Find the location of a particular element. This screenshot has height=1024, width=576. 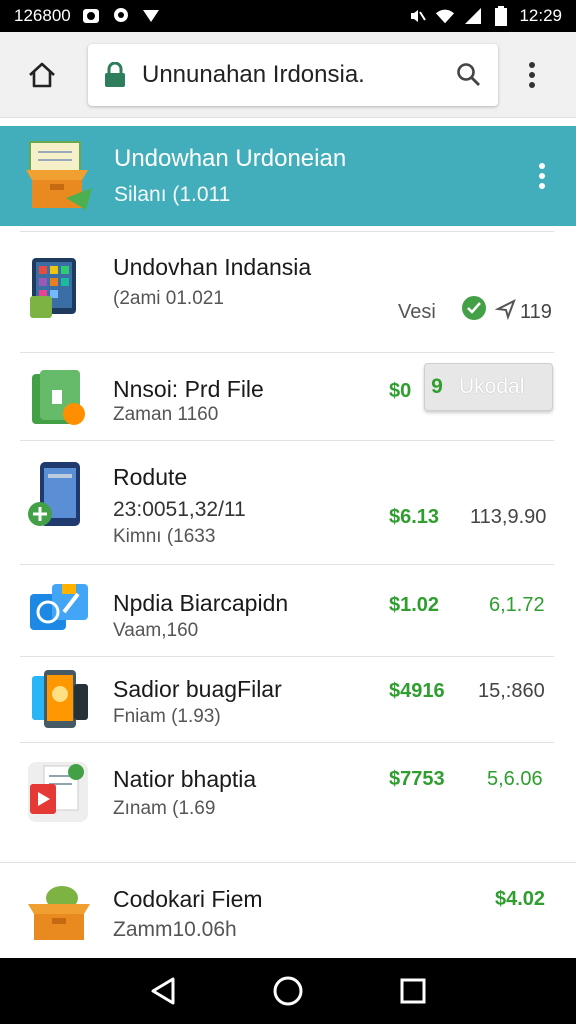

item-name: Nnsoi: Prd File is located at coordinates (188, 389).